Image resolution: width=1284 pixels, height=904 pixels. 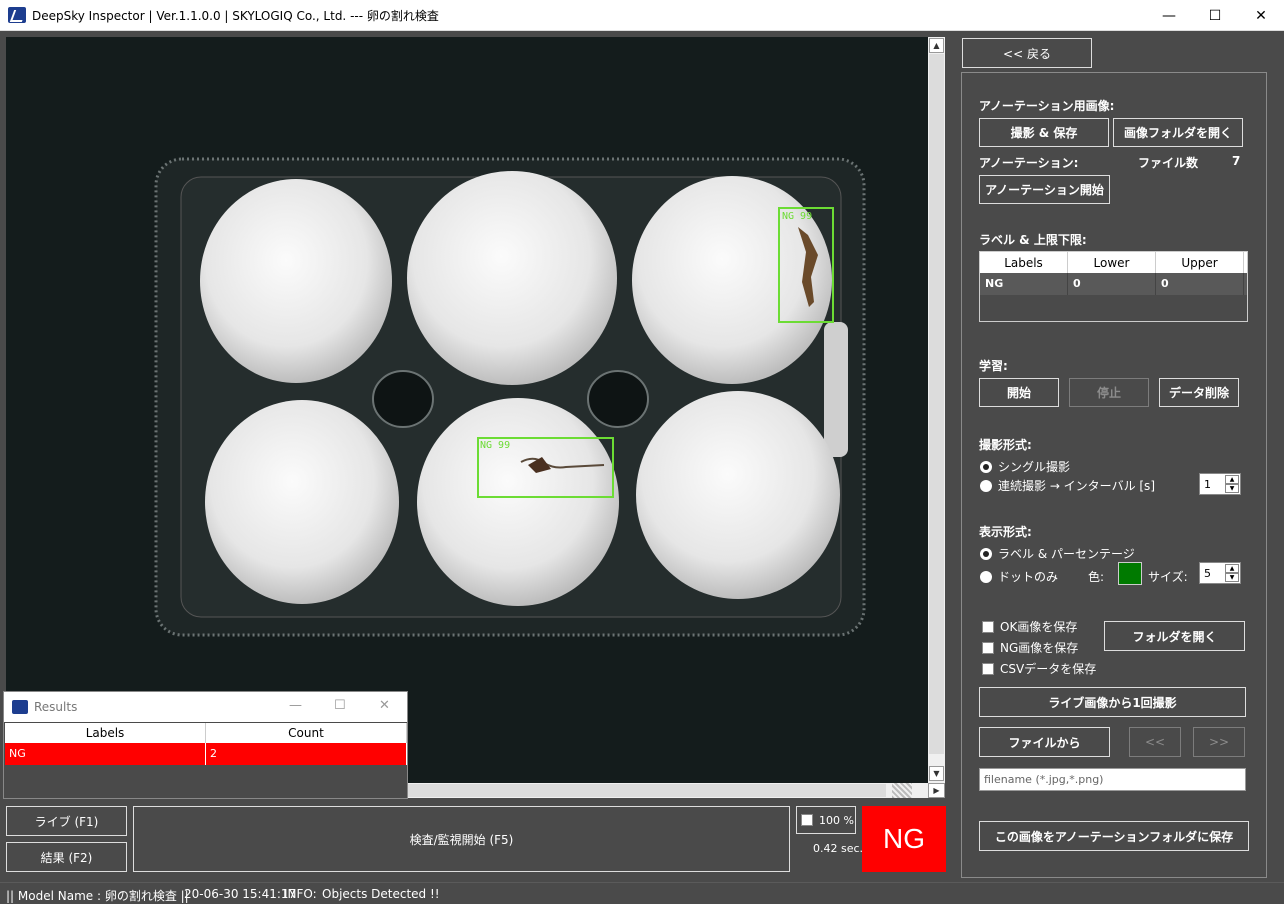 I want to click on capture-once-button: ライブ画像から1回撮影, so click(x=1112, y=702).